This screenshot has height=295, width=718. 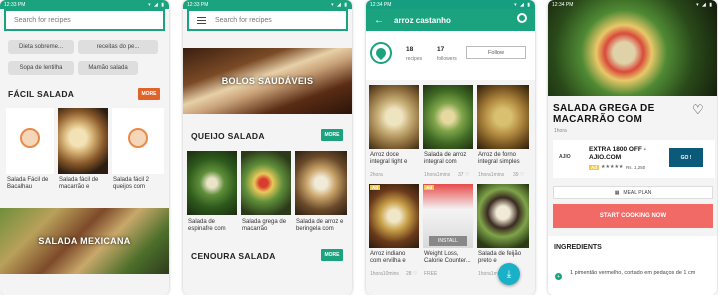 I want to click on followers-label: followers, so click(x=447, y=59).